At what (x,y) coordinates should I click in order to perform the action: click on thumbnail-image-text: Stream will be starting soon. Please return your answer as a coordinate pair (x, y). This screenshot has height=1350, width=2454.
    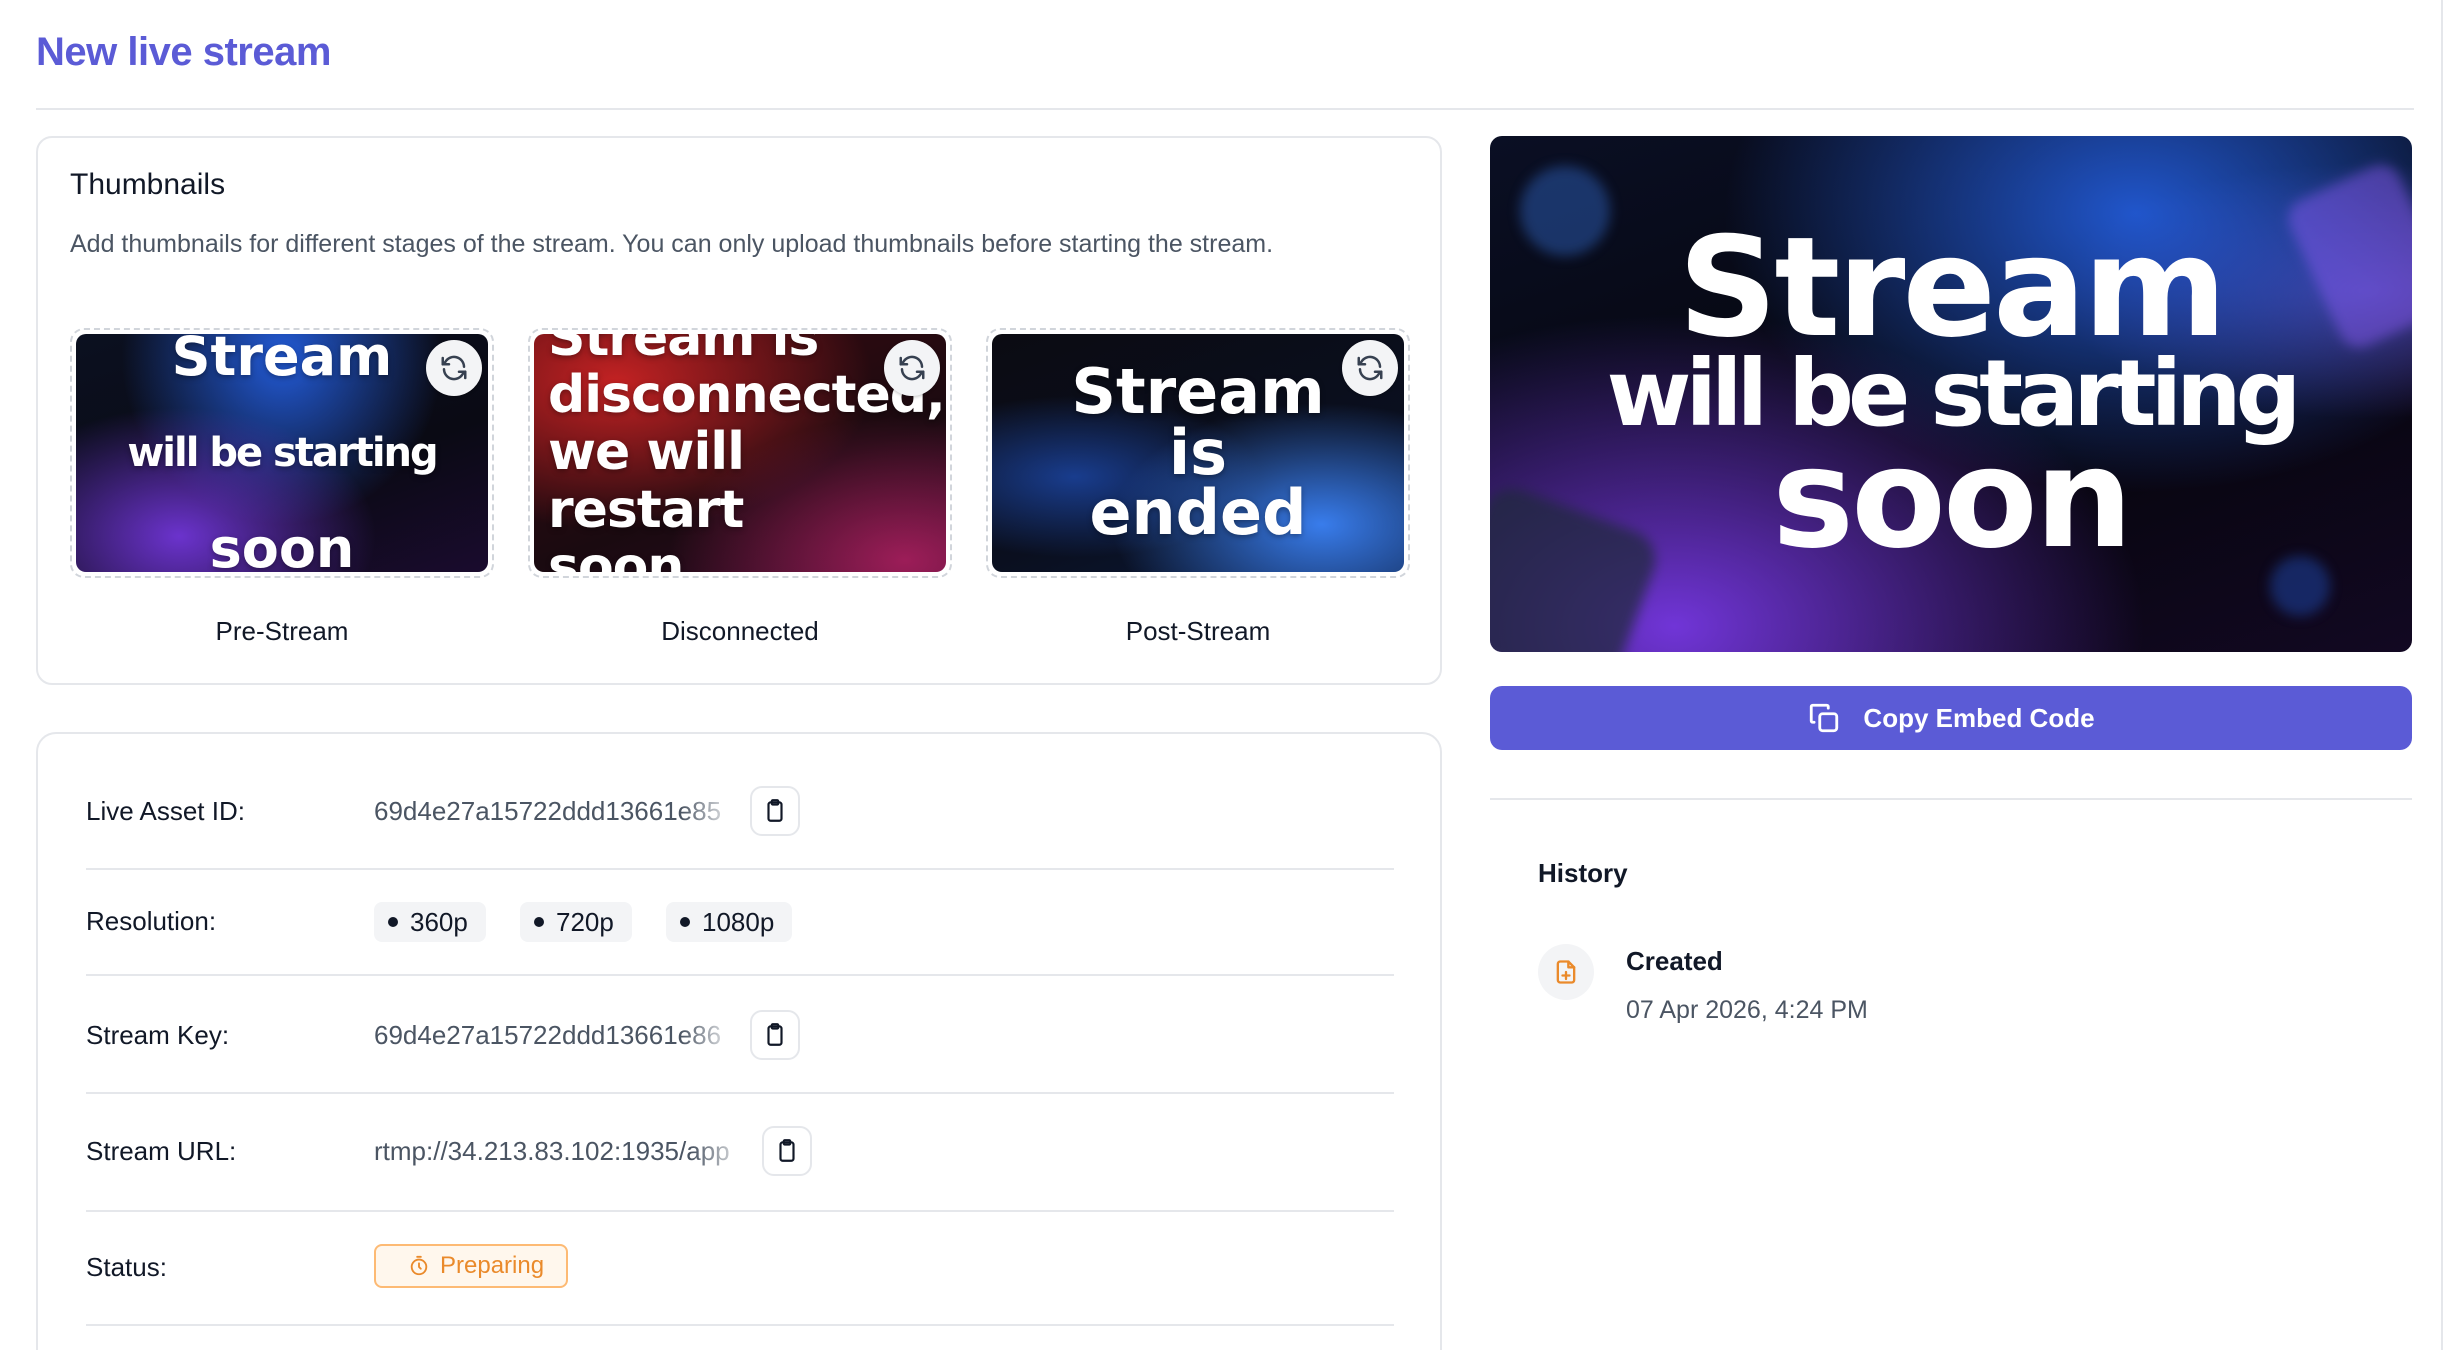
    Looking at the image, I should click on (282, 453).